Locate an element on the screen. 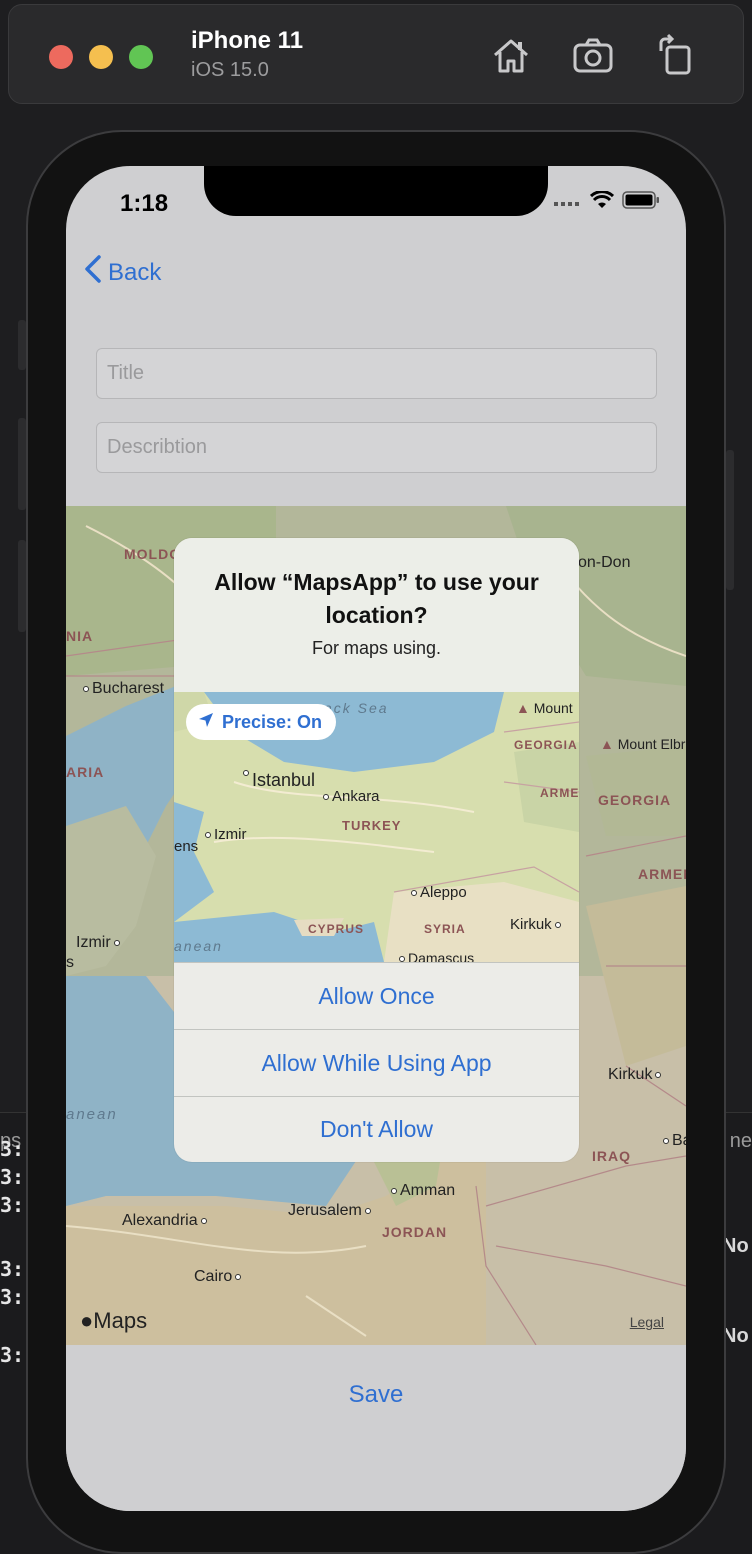 The image size is (752, 1554). mountain-name: Mount Elbr is located at coordinates (651, 744).